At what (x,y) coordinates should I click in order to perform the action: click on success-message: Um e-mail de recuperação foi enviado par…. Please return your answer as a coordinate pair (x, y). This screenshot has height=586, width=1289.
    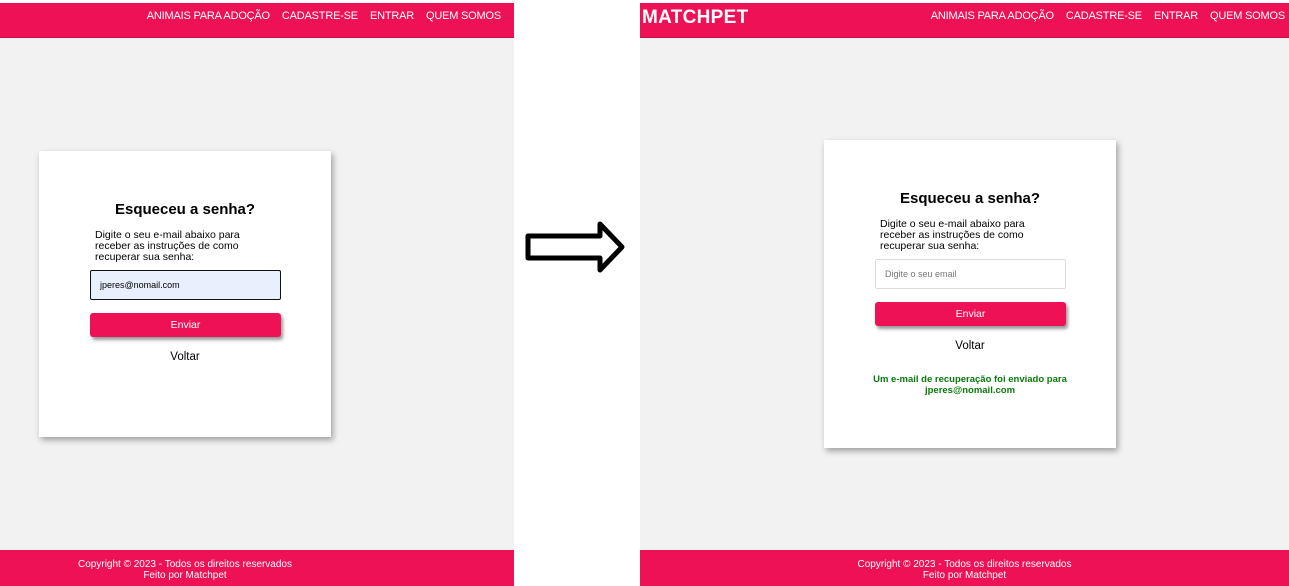
    Looking at the image, I should click on (970, 385).